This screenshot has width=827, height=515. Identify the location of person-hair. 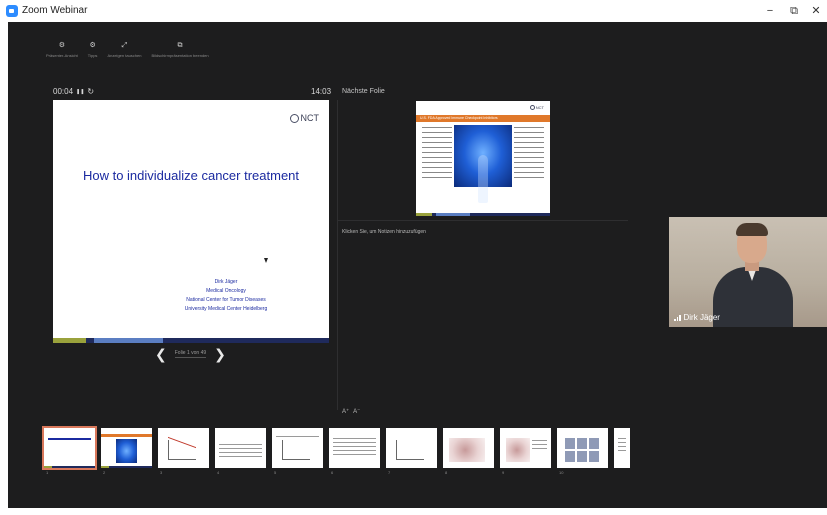
(752, 229).